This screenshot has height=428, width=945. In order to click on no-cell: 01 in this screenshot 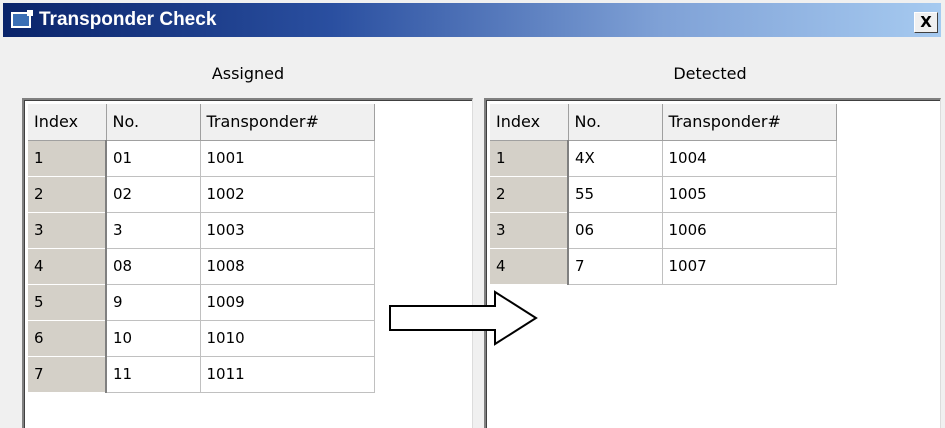, I will do `click(153, 158)`.